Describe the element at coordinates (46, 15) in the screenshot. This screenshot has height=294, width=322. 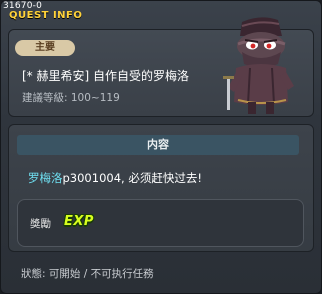
I see `window-title: QUEST INFO` at that location.